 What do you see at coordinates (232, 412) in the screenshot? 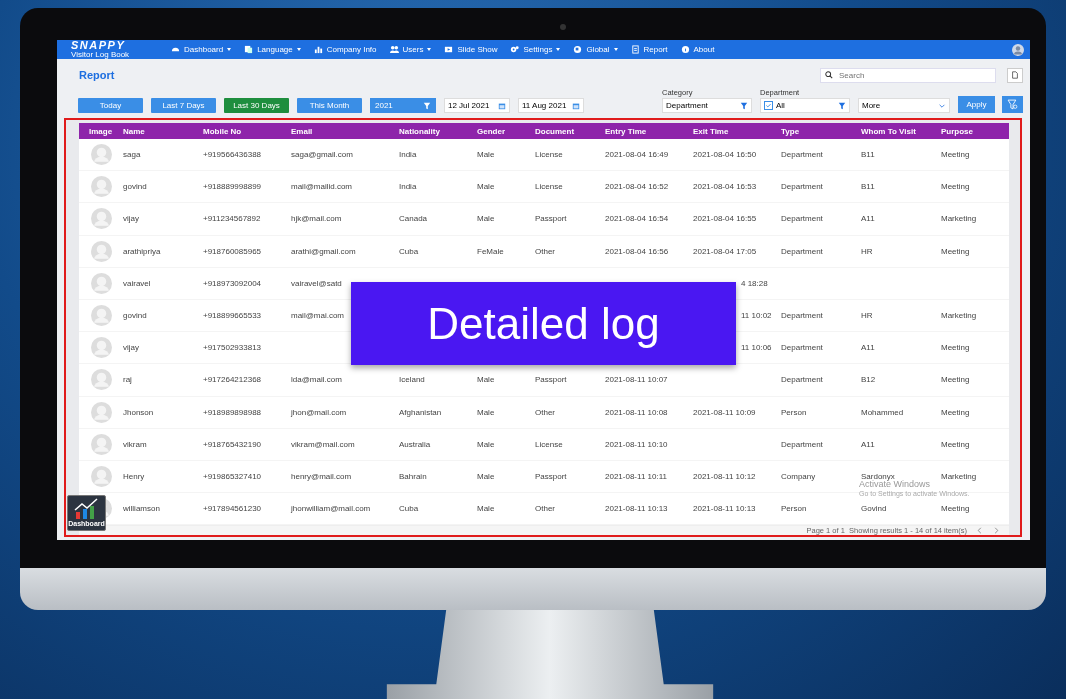
I see `table-cell: +918989898988` at bounding box center [232, 412].